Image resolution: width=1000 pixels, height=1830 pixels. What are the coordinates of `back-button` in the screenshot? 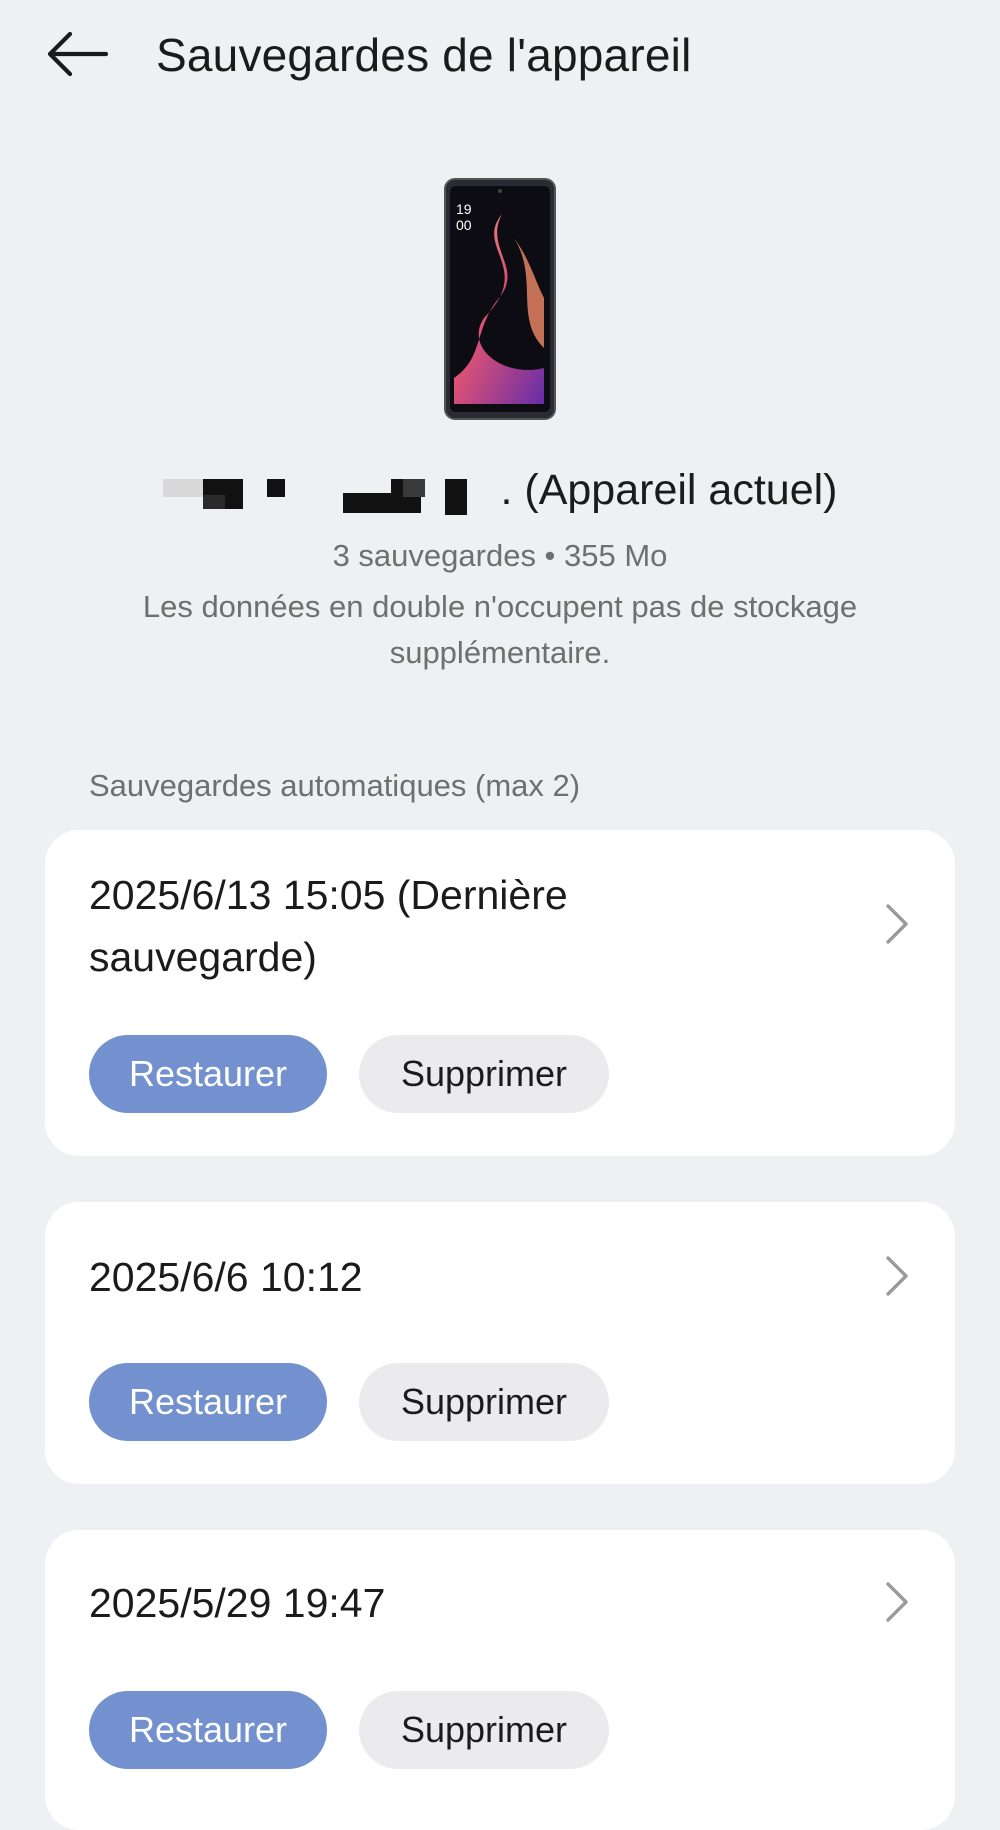 It's located at (77, 54).